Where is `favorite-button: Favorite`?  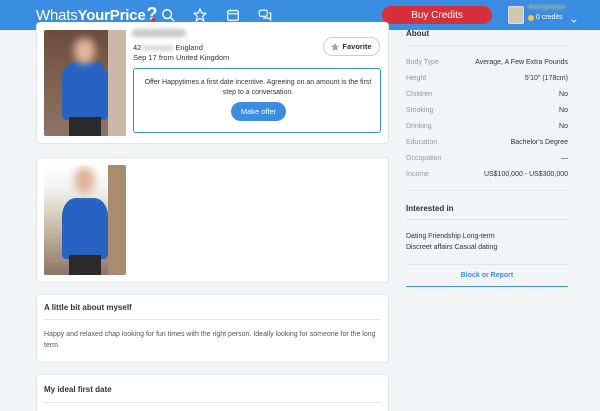
favorite-button: Favorite is located at coordinates (351, 46).